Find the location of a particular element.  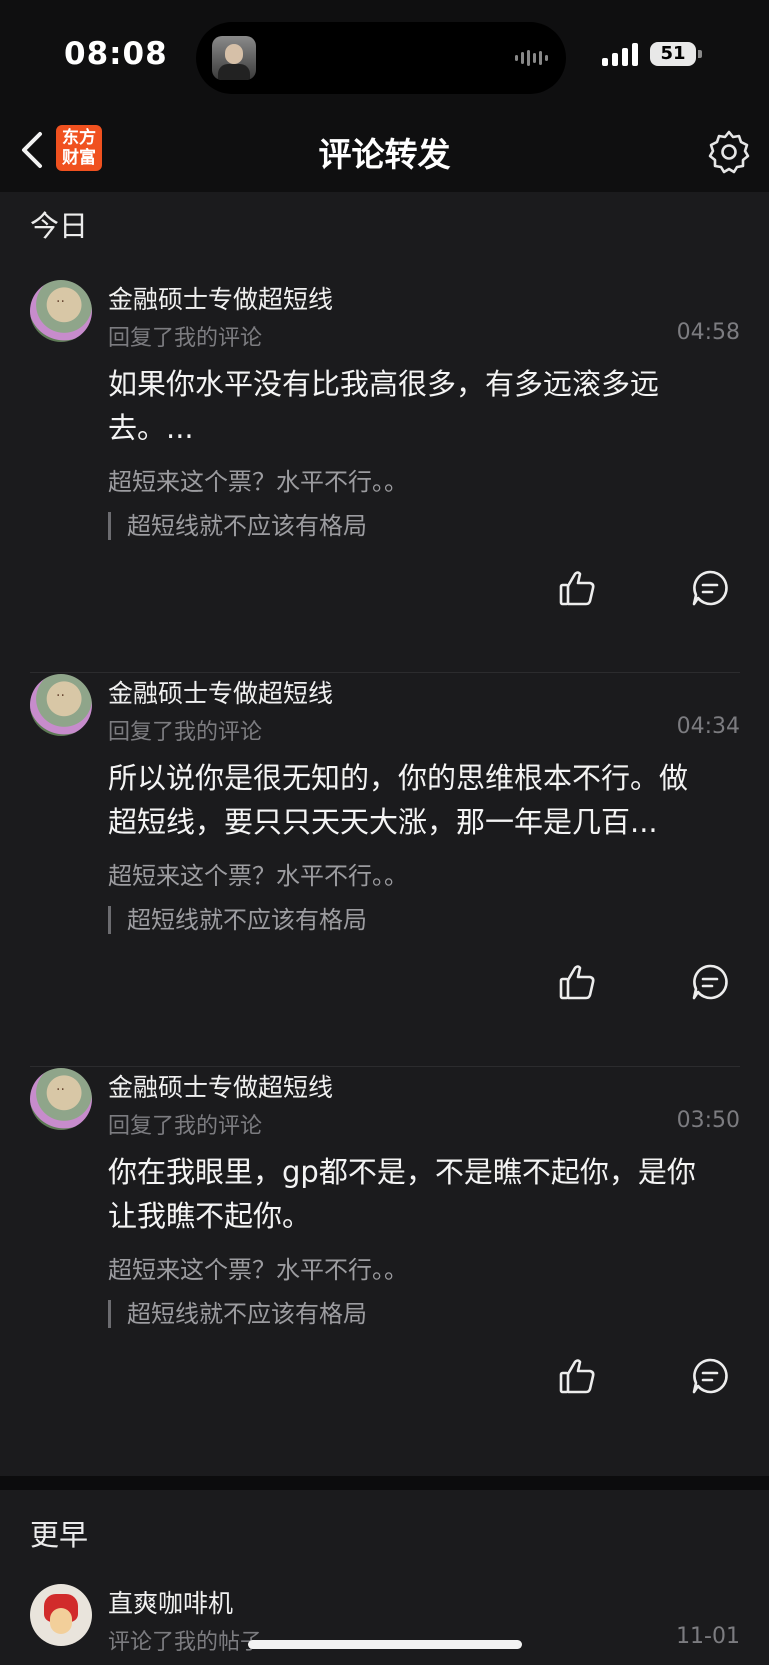

gear-icon is located at coordinates (729, 151).